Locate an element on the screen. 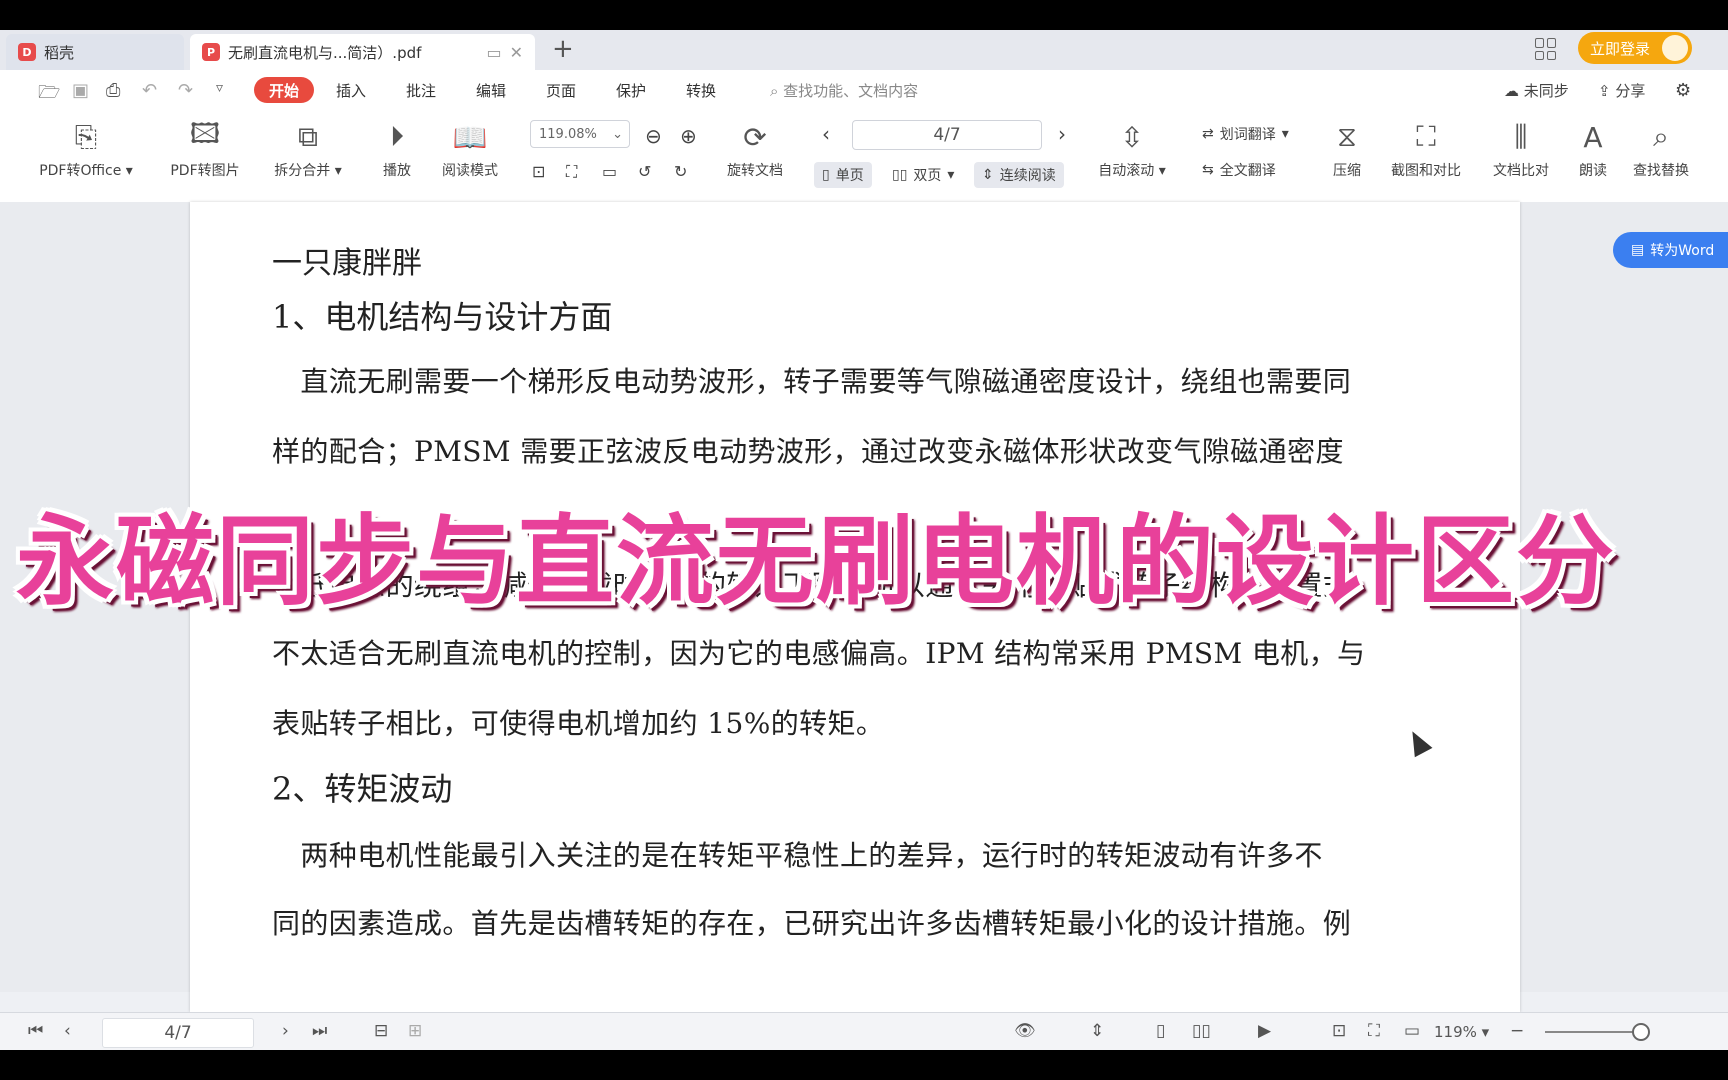  cloud-icon: ☁ is located at coordinates (1511, 91).